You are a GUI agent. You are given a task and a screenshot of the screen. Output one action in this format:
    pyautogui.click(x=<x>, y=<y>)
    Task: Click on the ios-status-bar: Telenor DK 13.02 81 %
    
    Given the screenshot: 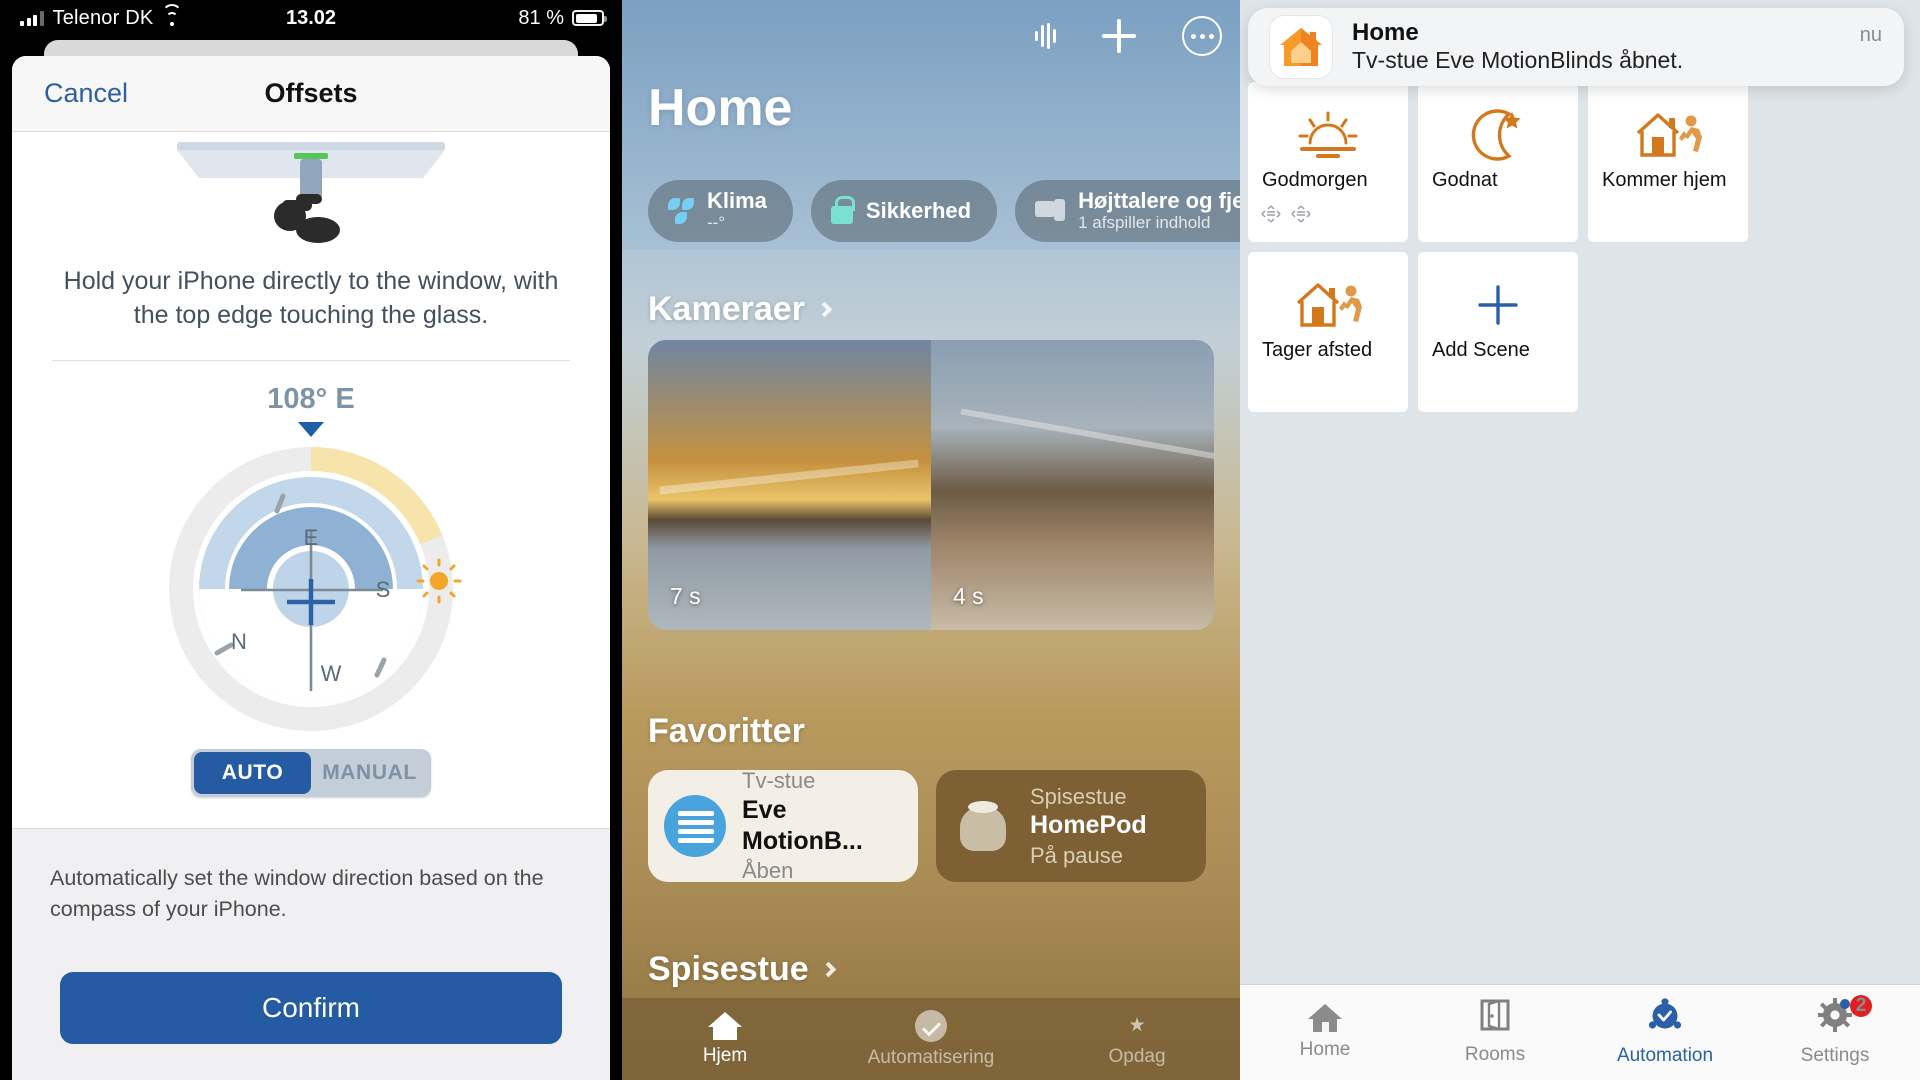 What is the action you would take?
    pyautogui.click(x=311, y=18)
    